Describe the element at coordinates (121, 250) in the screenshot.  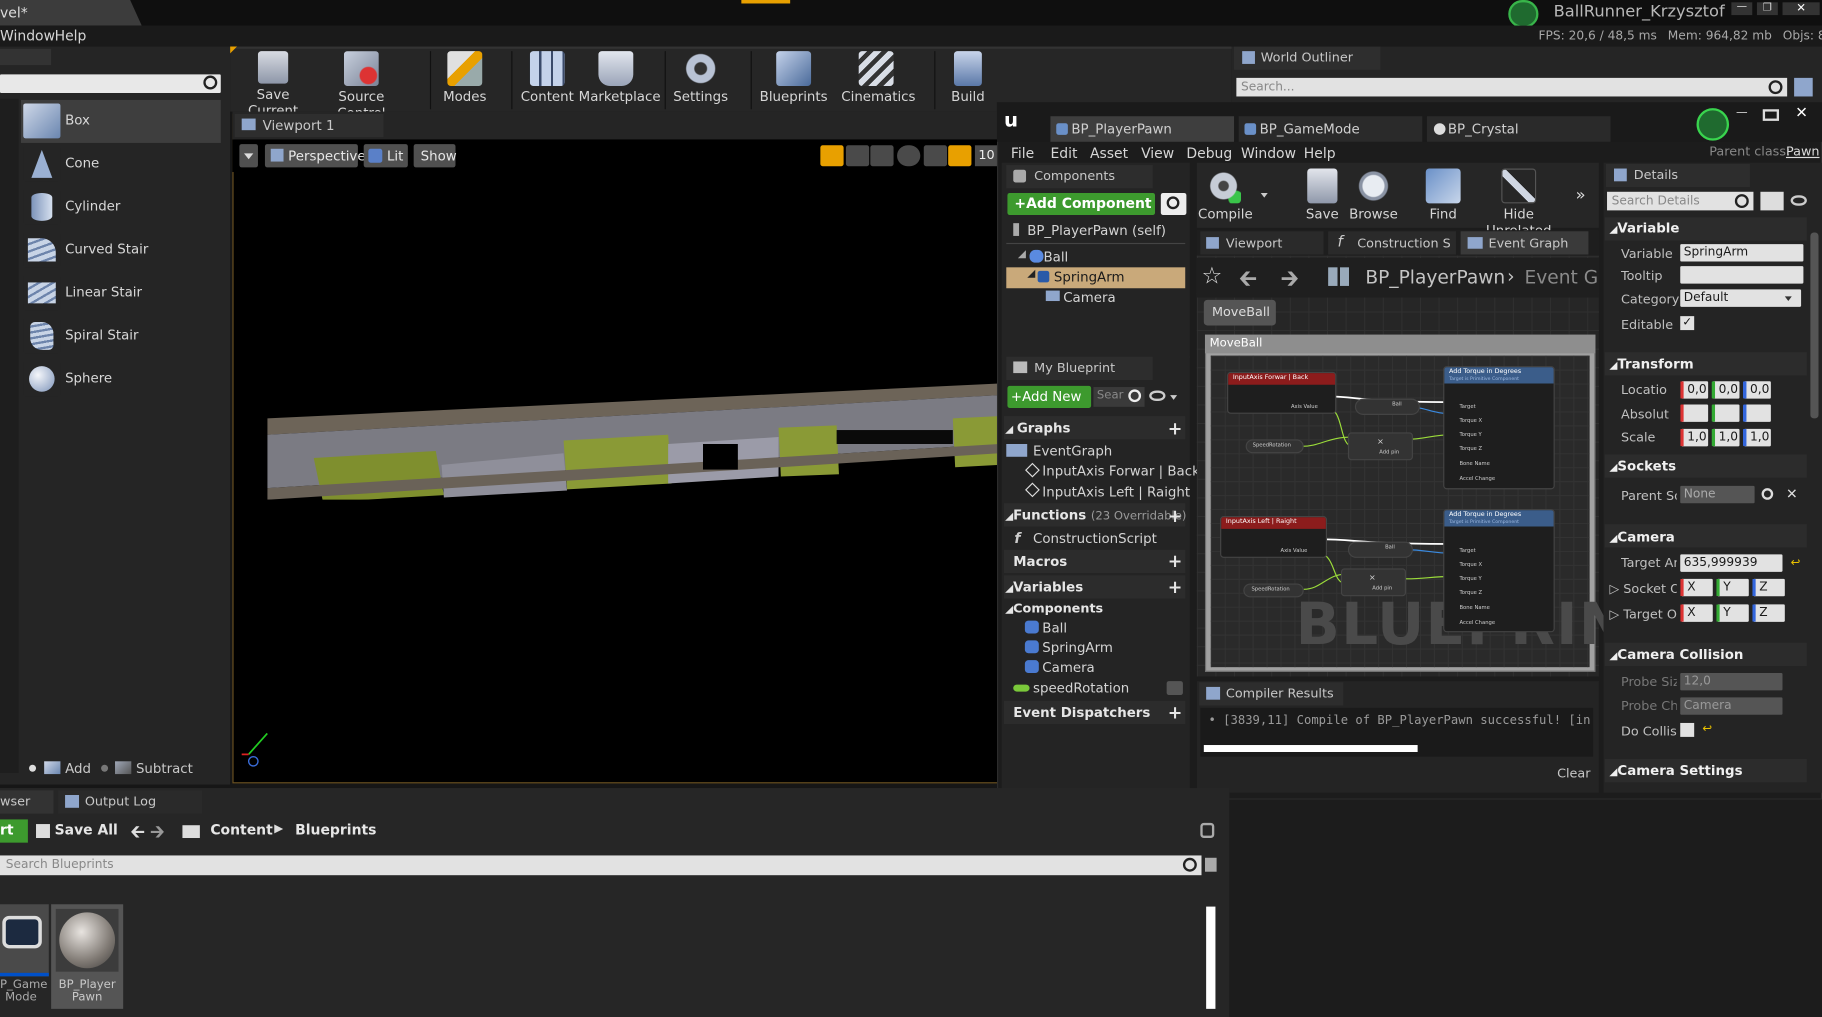
I see `place-item-curved-stair: Curved Stair` at that location.